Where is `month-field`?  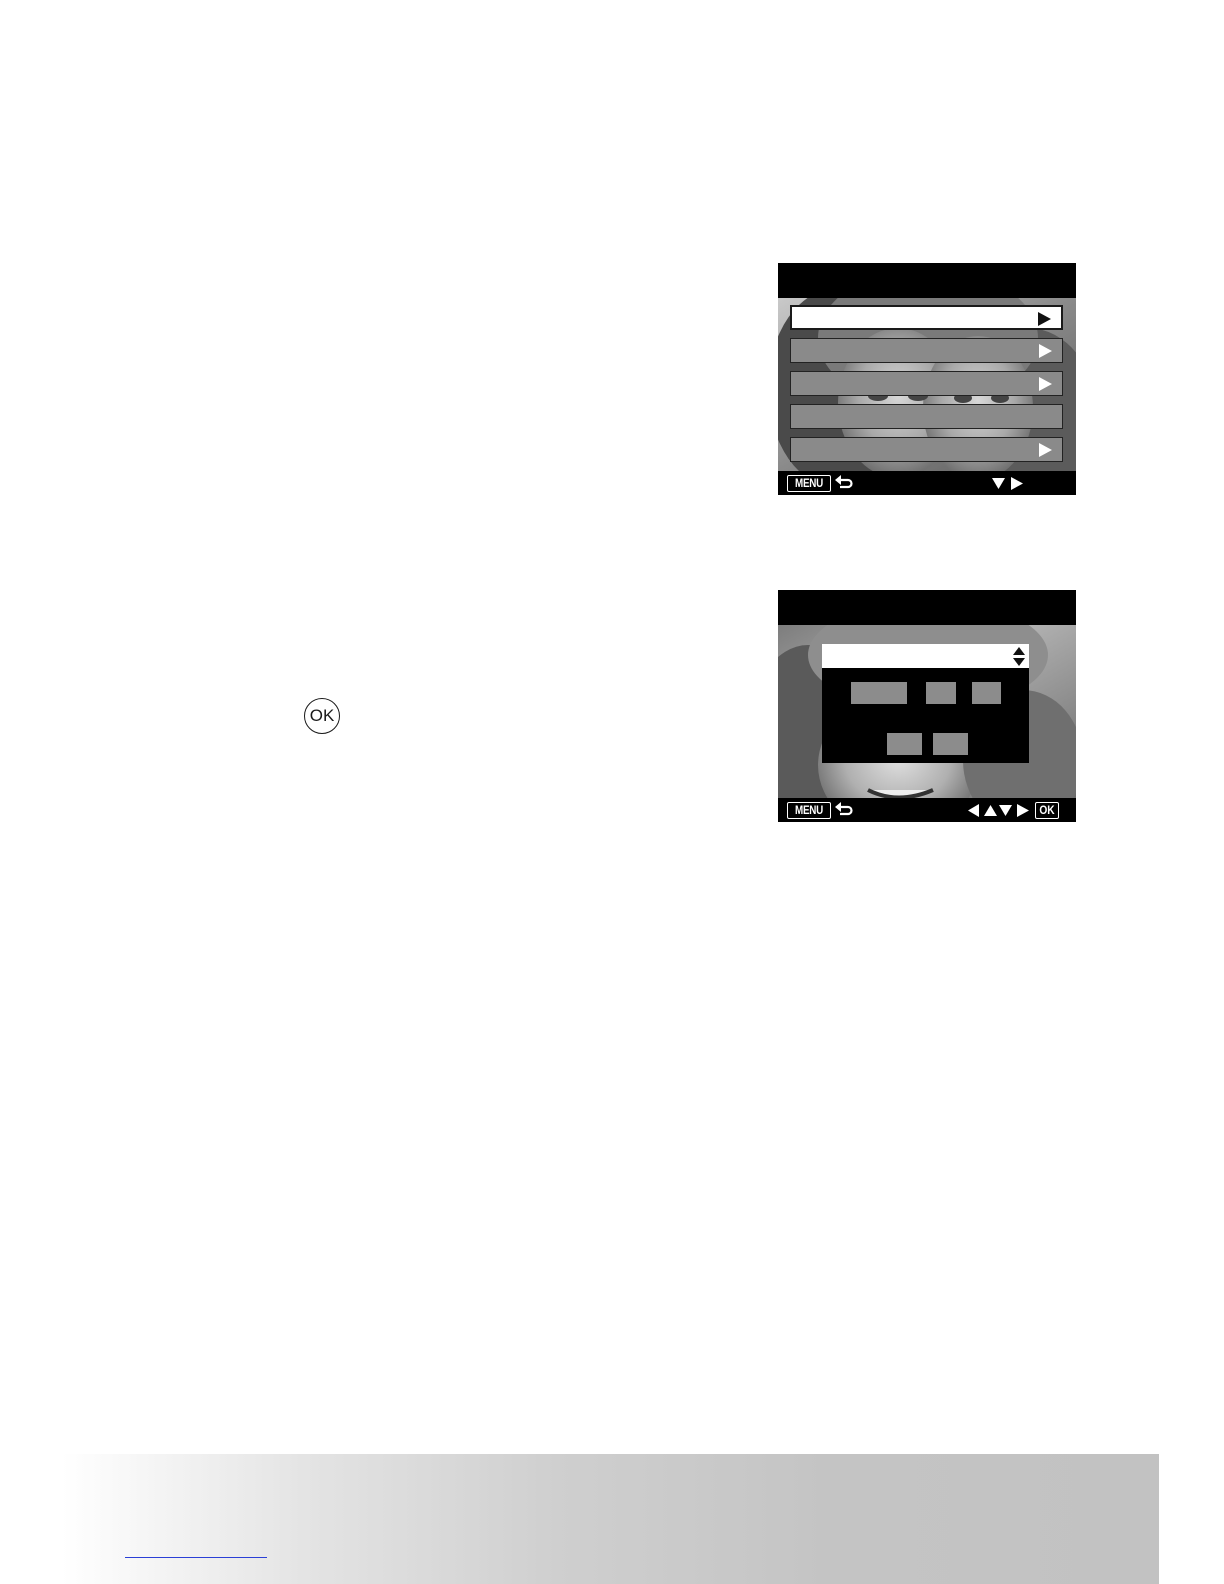
month-field is located at coordinates (941, 693).